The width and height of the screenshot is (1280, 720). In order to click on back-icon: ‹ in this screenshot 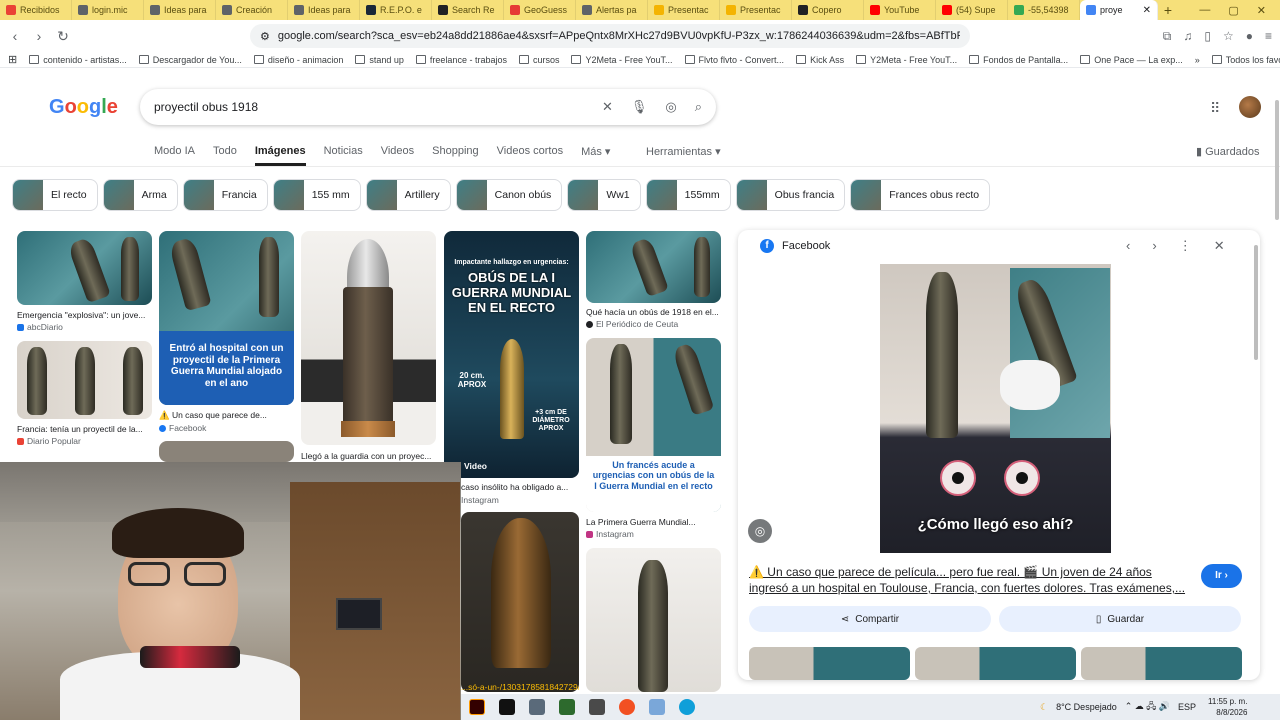, I will do `click(15, 36)`.